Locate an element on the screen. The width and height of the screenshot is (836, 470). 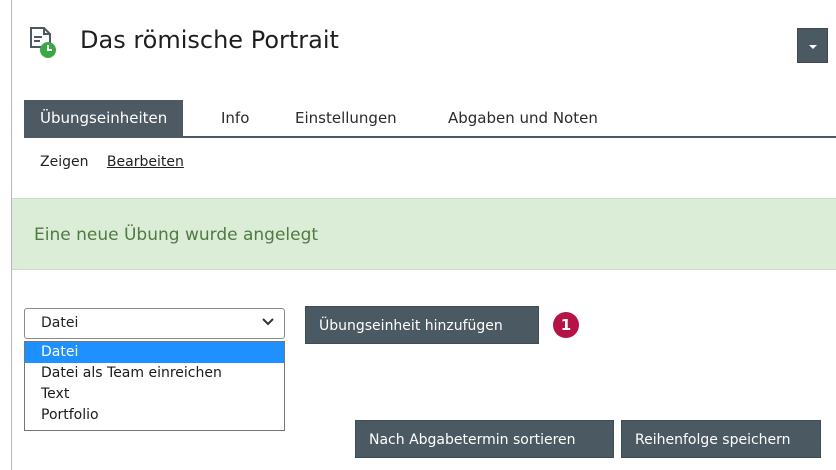
callout-badge: 1 is located at coordinates (566, 325).